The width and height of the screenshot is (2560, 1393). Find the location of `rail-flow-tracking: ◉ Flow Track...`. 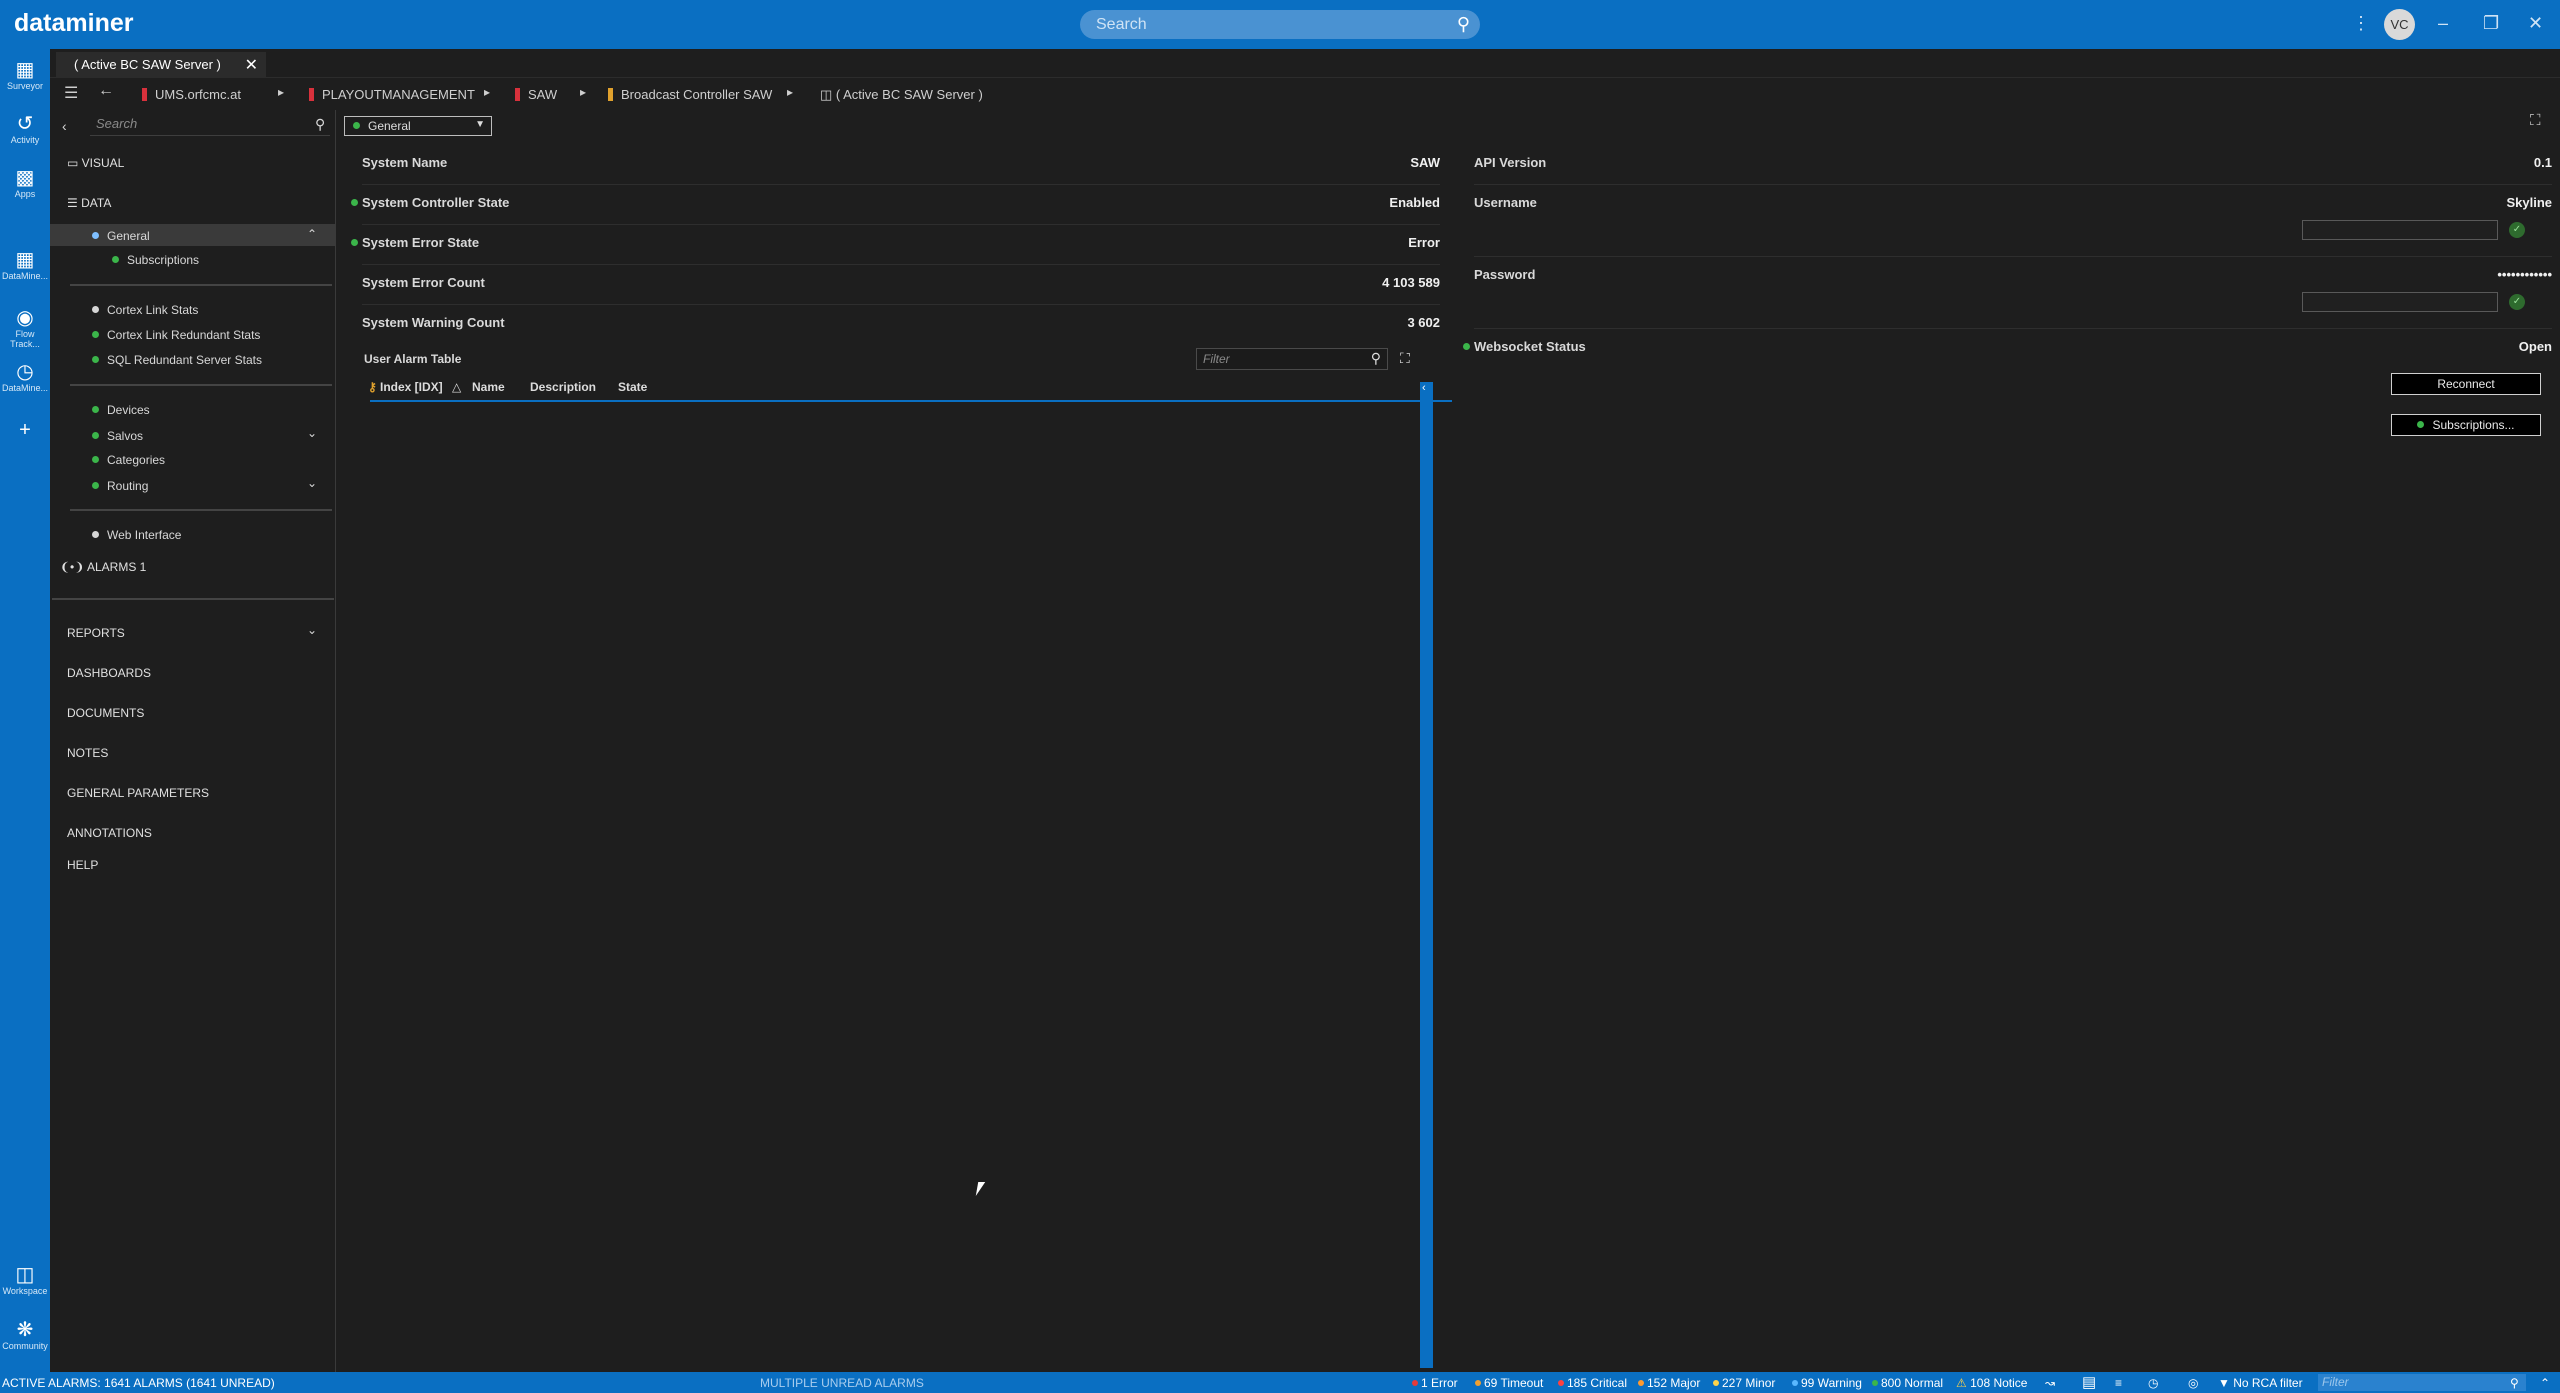

rail-flow-tracking: ◉ Flow Track... is located at coordinates (25, 328).